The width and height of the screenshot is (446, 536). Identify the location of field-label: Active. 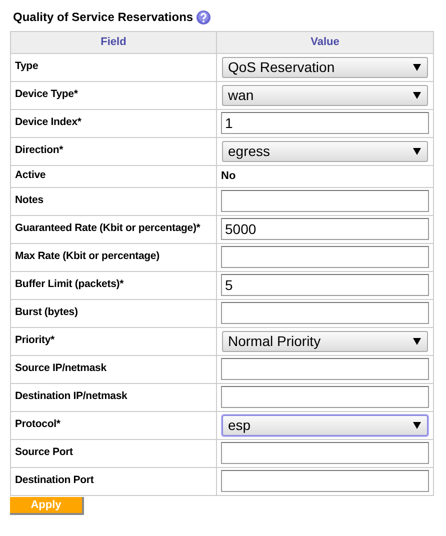
(113, 176).